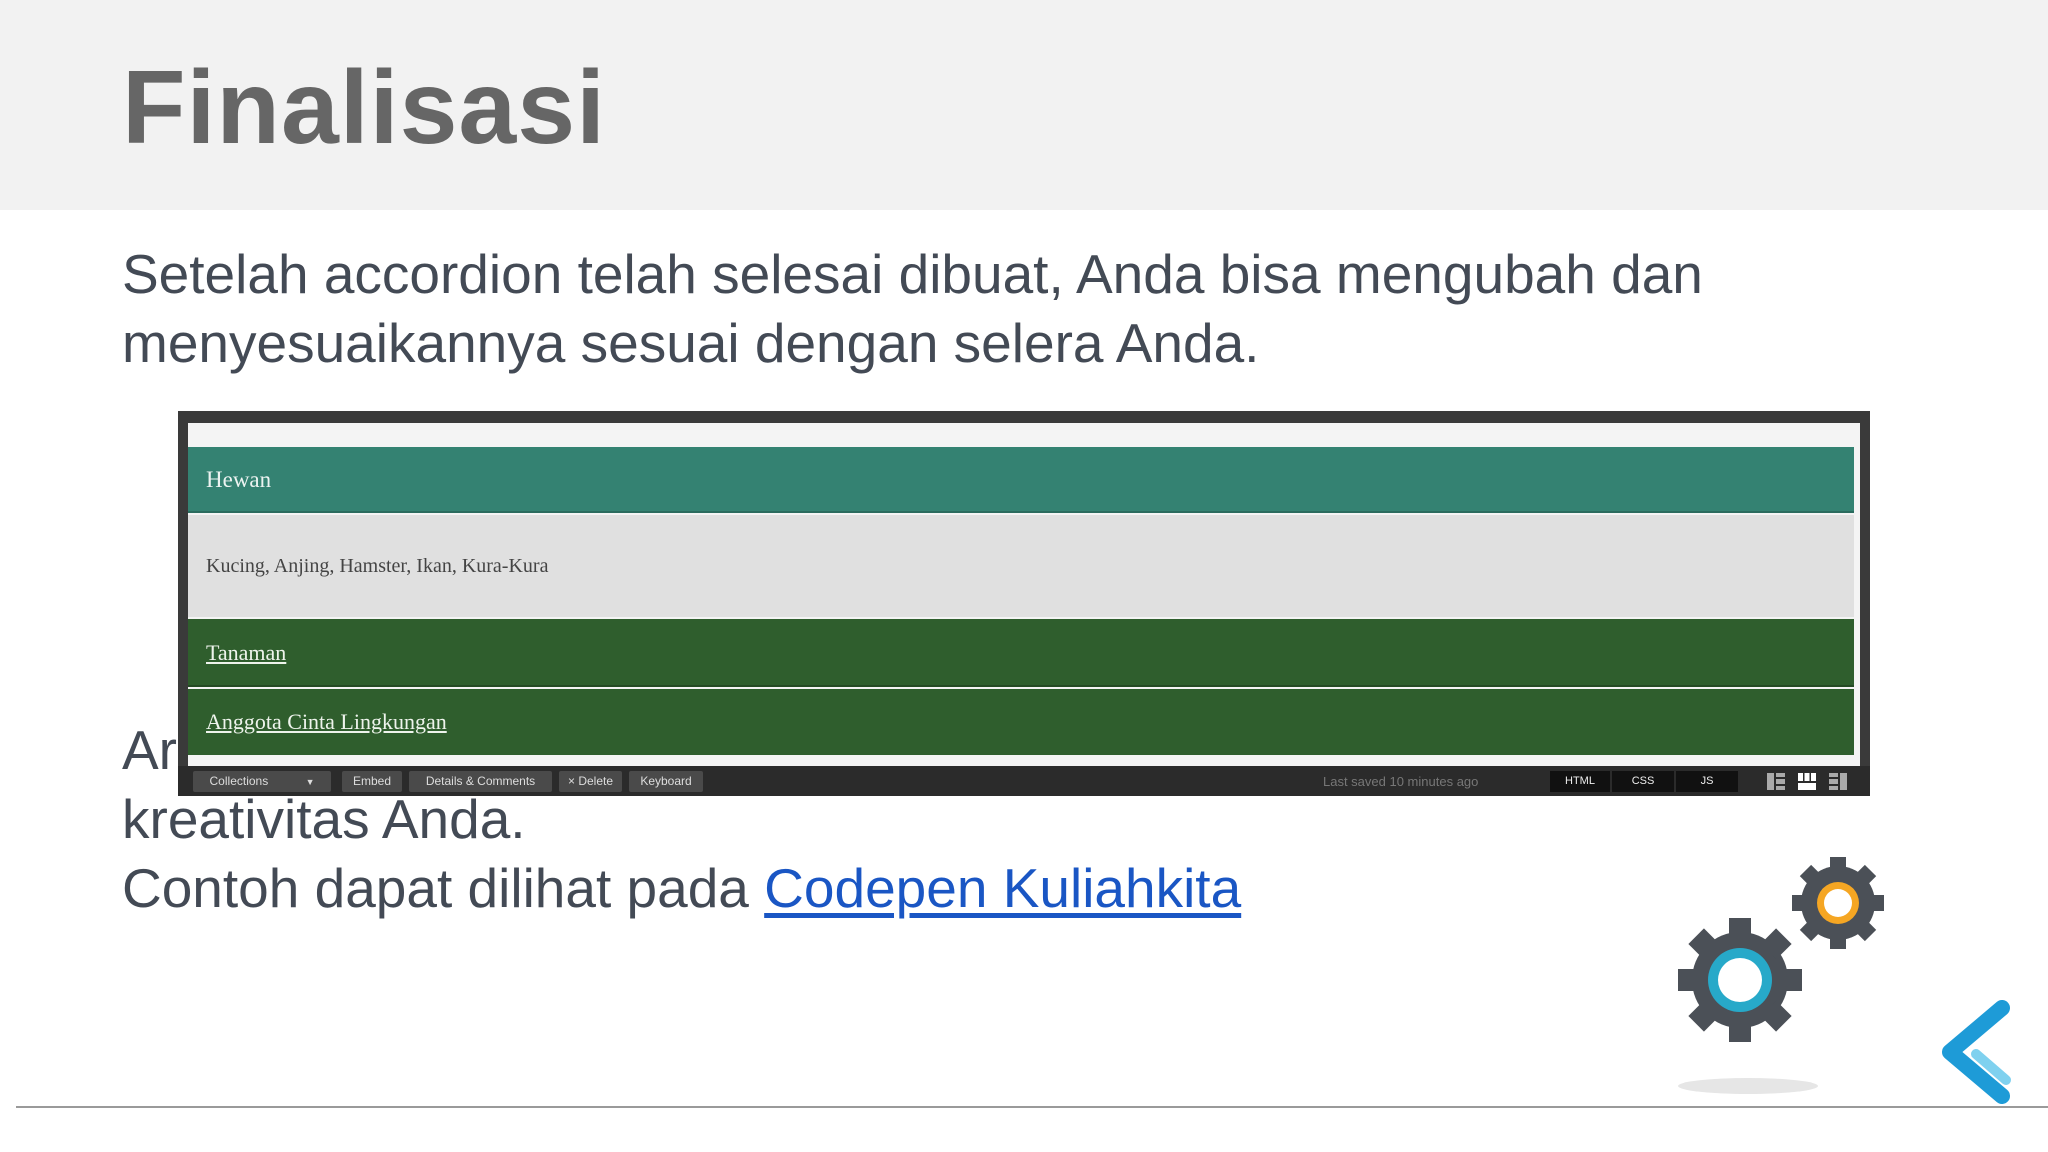  What do you see at coordinates (1401, 781) in the screenshot?
I see `last-saved-text: Last saved 10 minutes ago` at bounding box center [1401, 781].